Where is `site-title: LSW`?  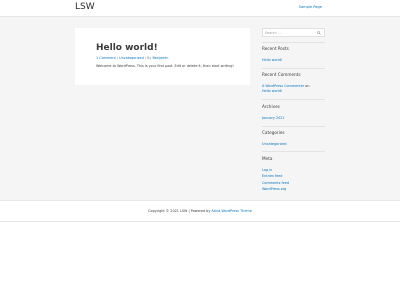 site-title: LSW is located at coordinates (85, 7).